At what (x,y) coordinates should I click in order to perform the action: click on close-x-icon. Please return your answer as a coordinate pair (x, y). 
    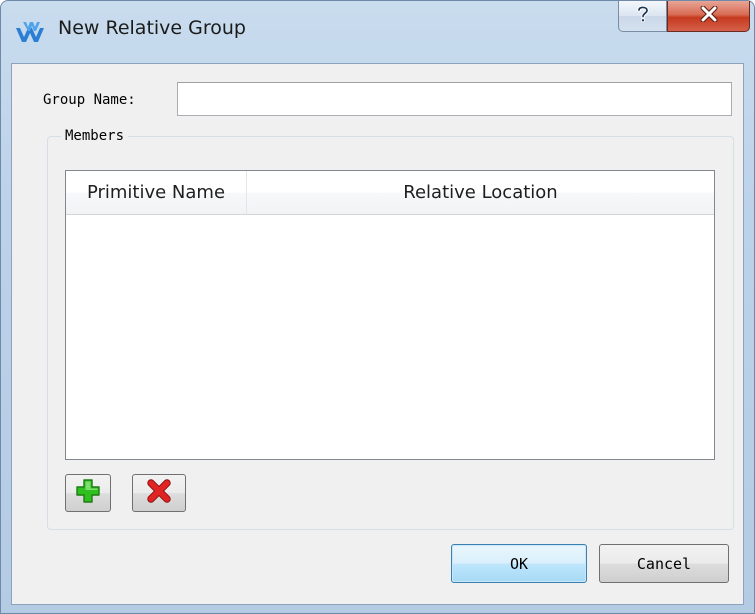
    Looking at the image, I should click on (709, 15).